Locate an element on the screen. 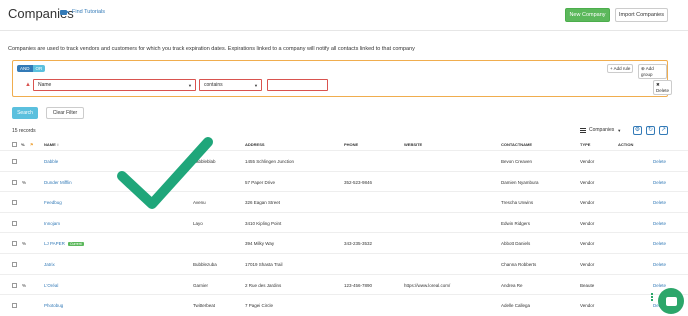  select-all-checkbox is located at coordinates (14, 144).